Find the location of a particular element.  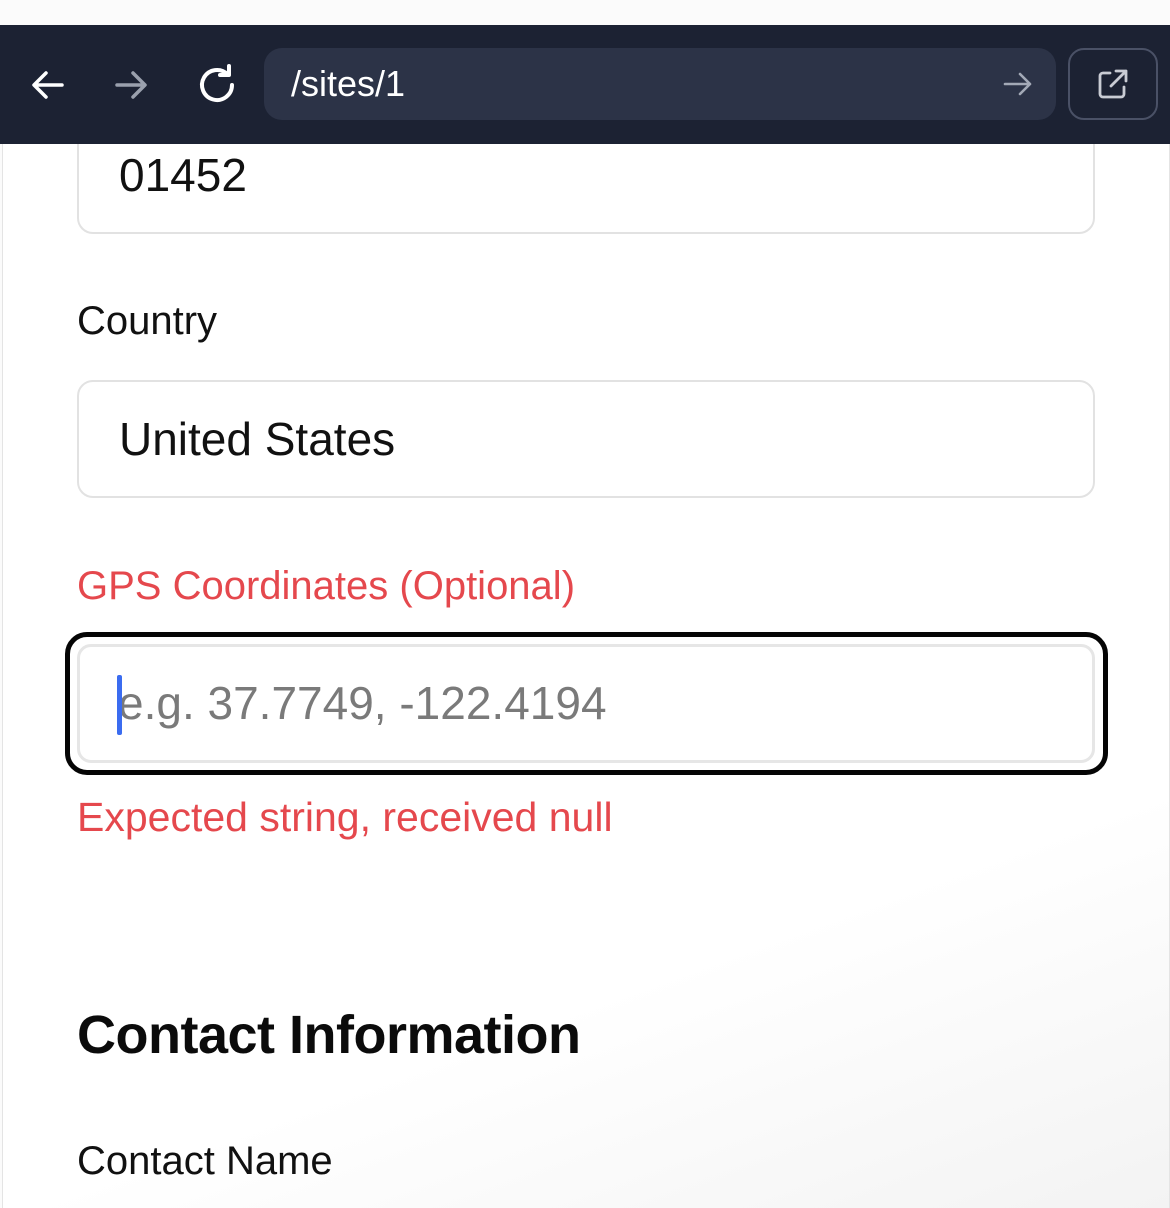

url-bar: /sites/1 is located at coordinates (660, 84).